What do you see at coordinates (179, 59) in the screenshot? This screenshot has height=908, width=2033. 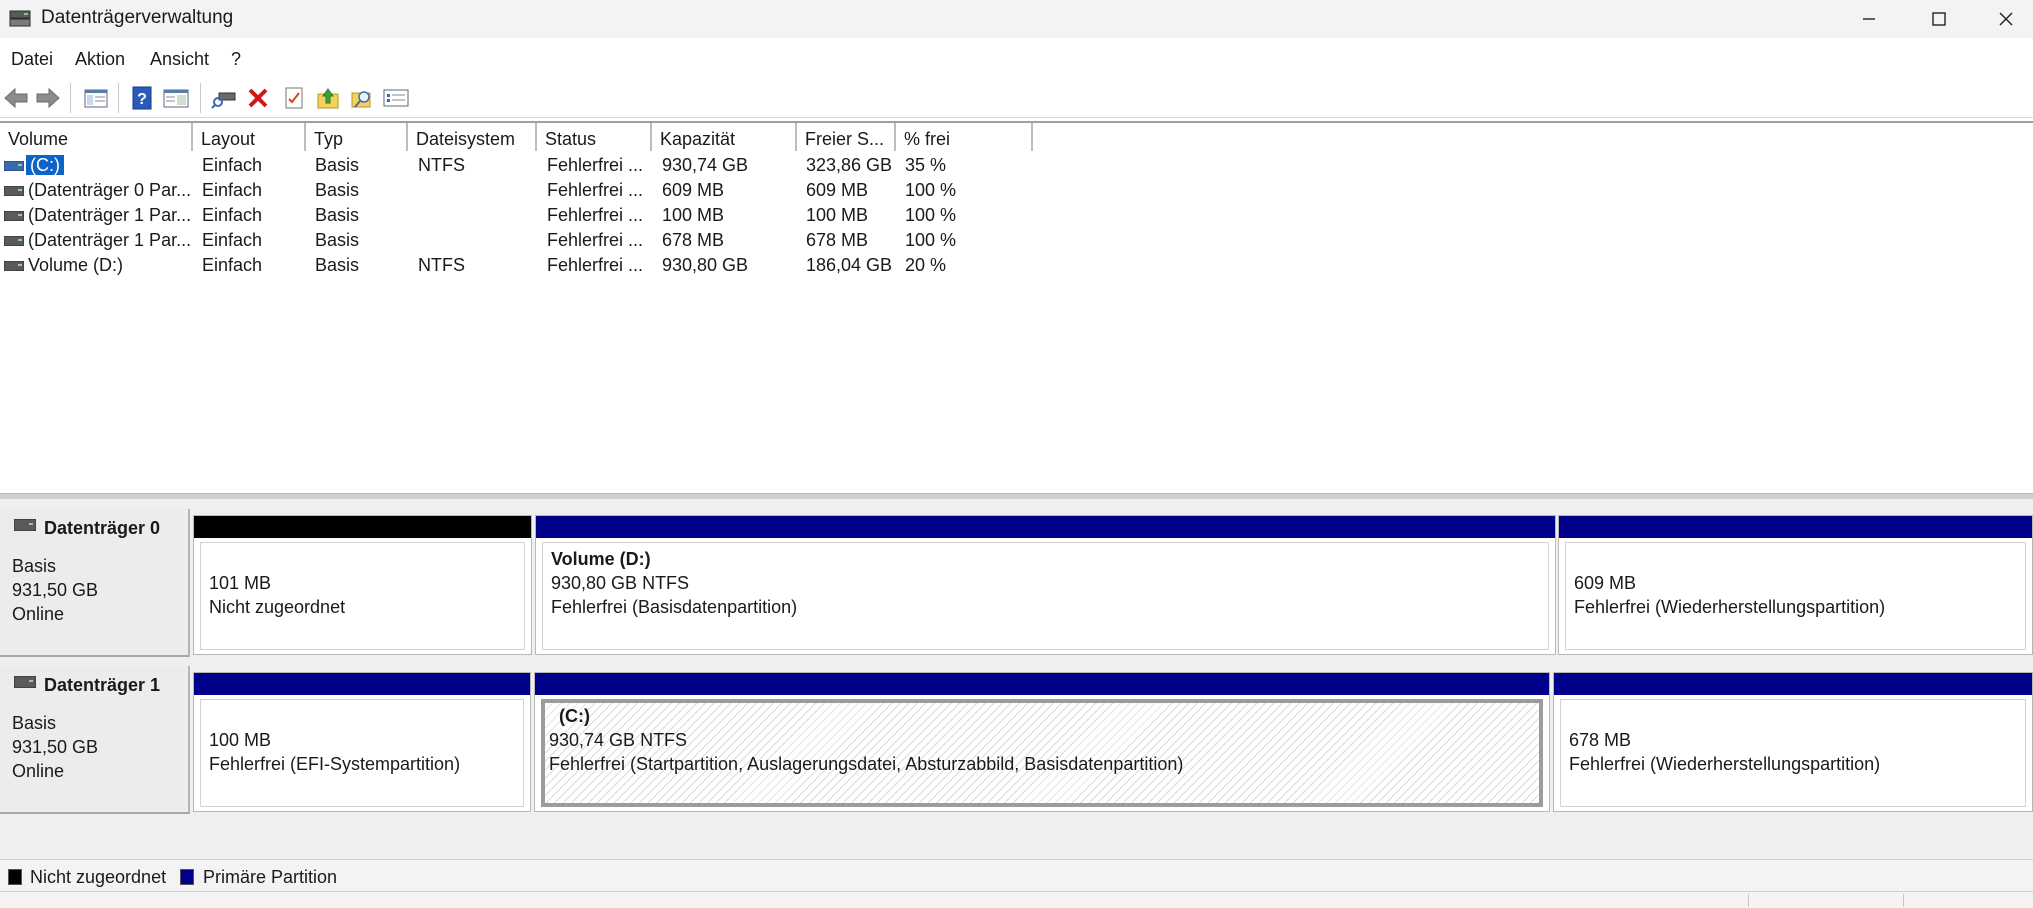 I see `menu-ansicht: Ansicht` at bounding box center [179, 59].